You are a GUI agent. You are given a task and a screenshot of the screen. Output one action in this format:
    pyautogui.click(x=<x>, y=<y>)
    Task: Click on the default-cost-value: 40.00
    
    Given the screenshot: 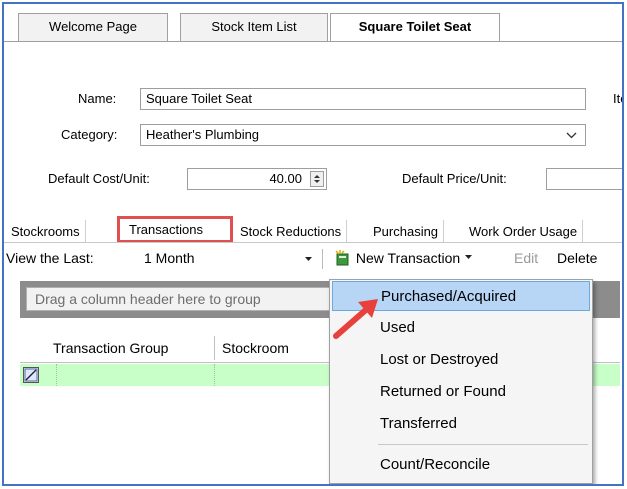 What is the action you would take?
    pyautogui.click(x=285, y=178)
    